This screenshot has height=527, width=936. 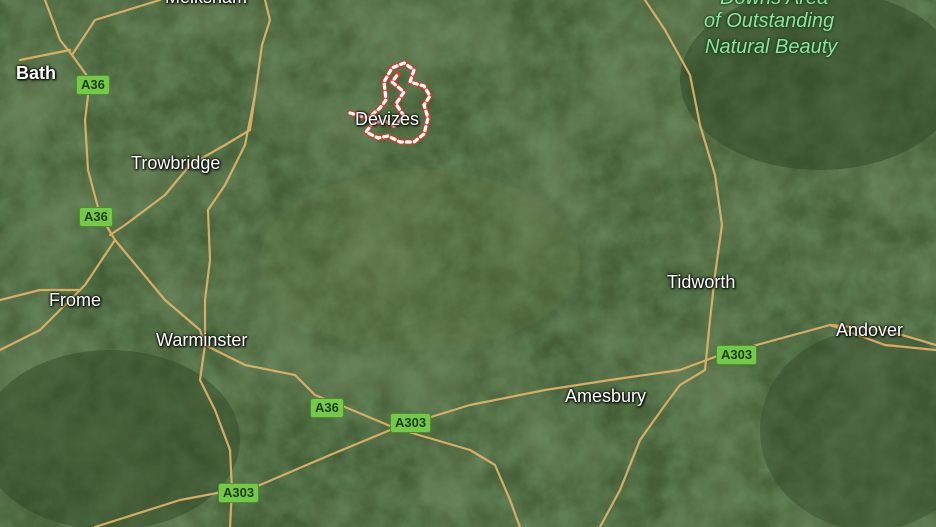 I want to click on place-label-devizes: Devizes, so click(x=387, y=119).